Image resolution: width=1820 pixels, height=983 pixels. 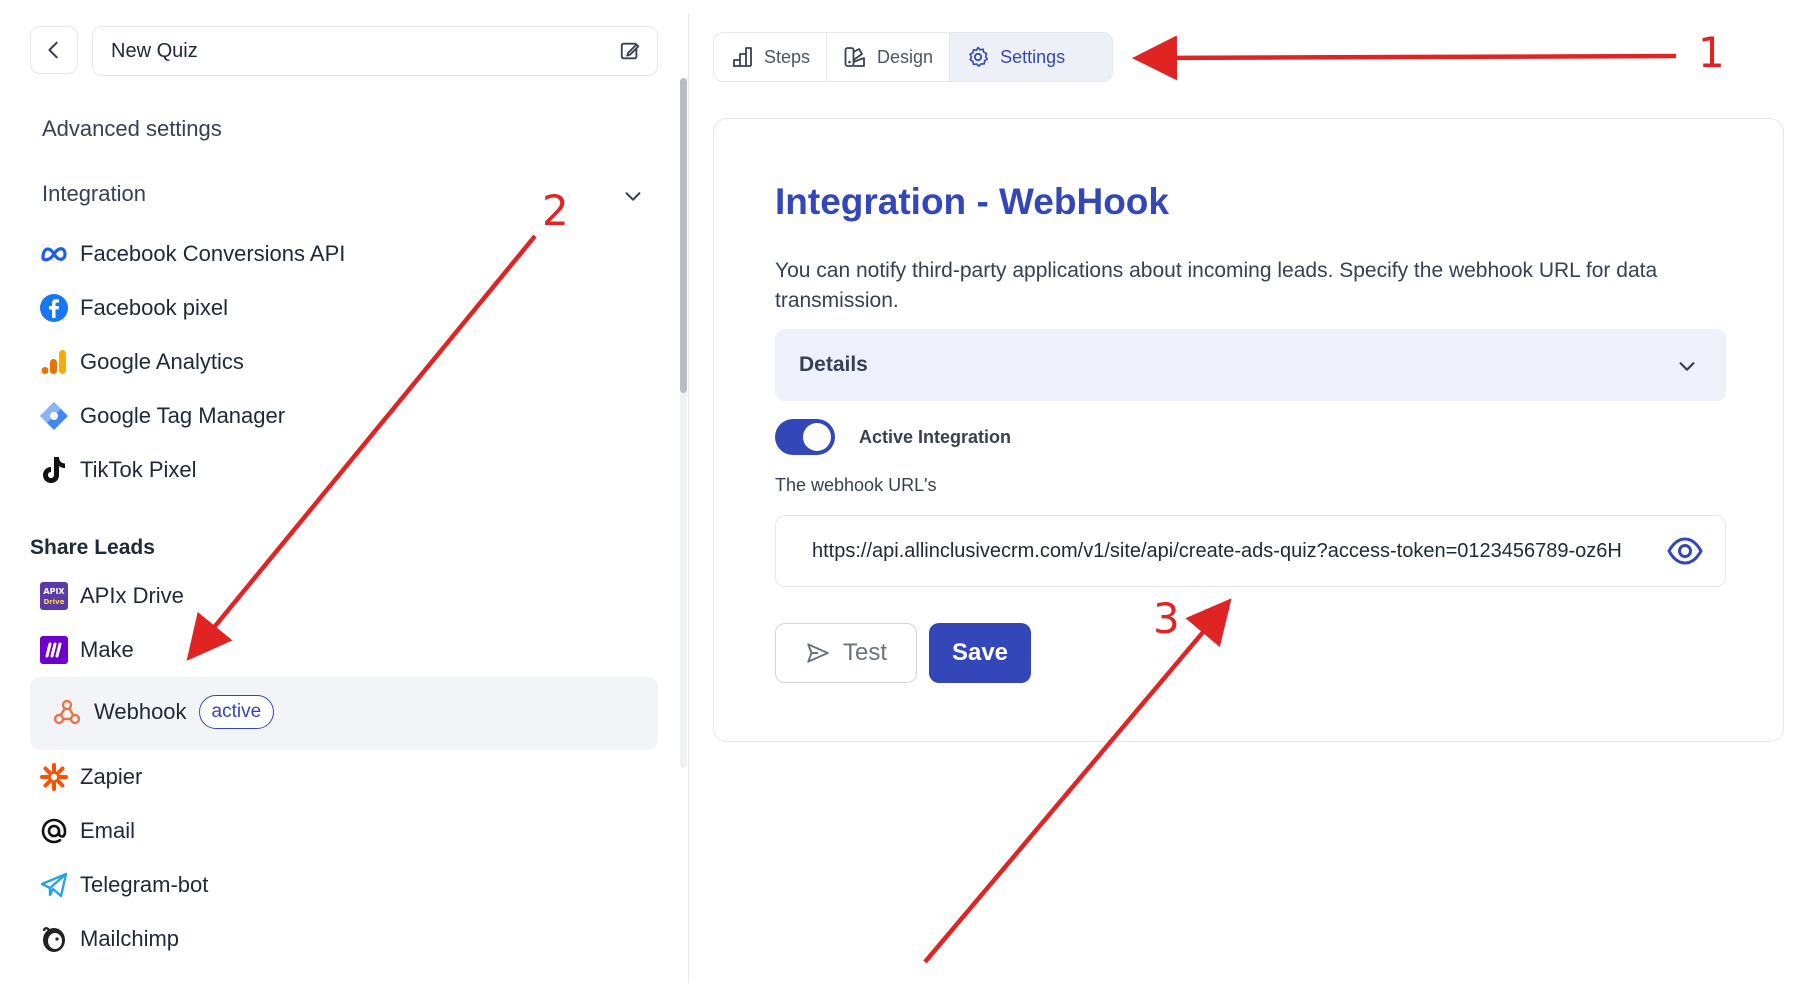 I want to click on back-button, so click(x=54, y=50).